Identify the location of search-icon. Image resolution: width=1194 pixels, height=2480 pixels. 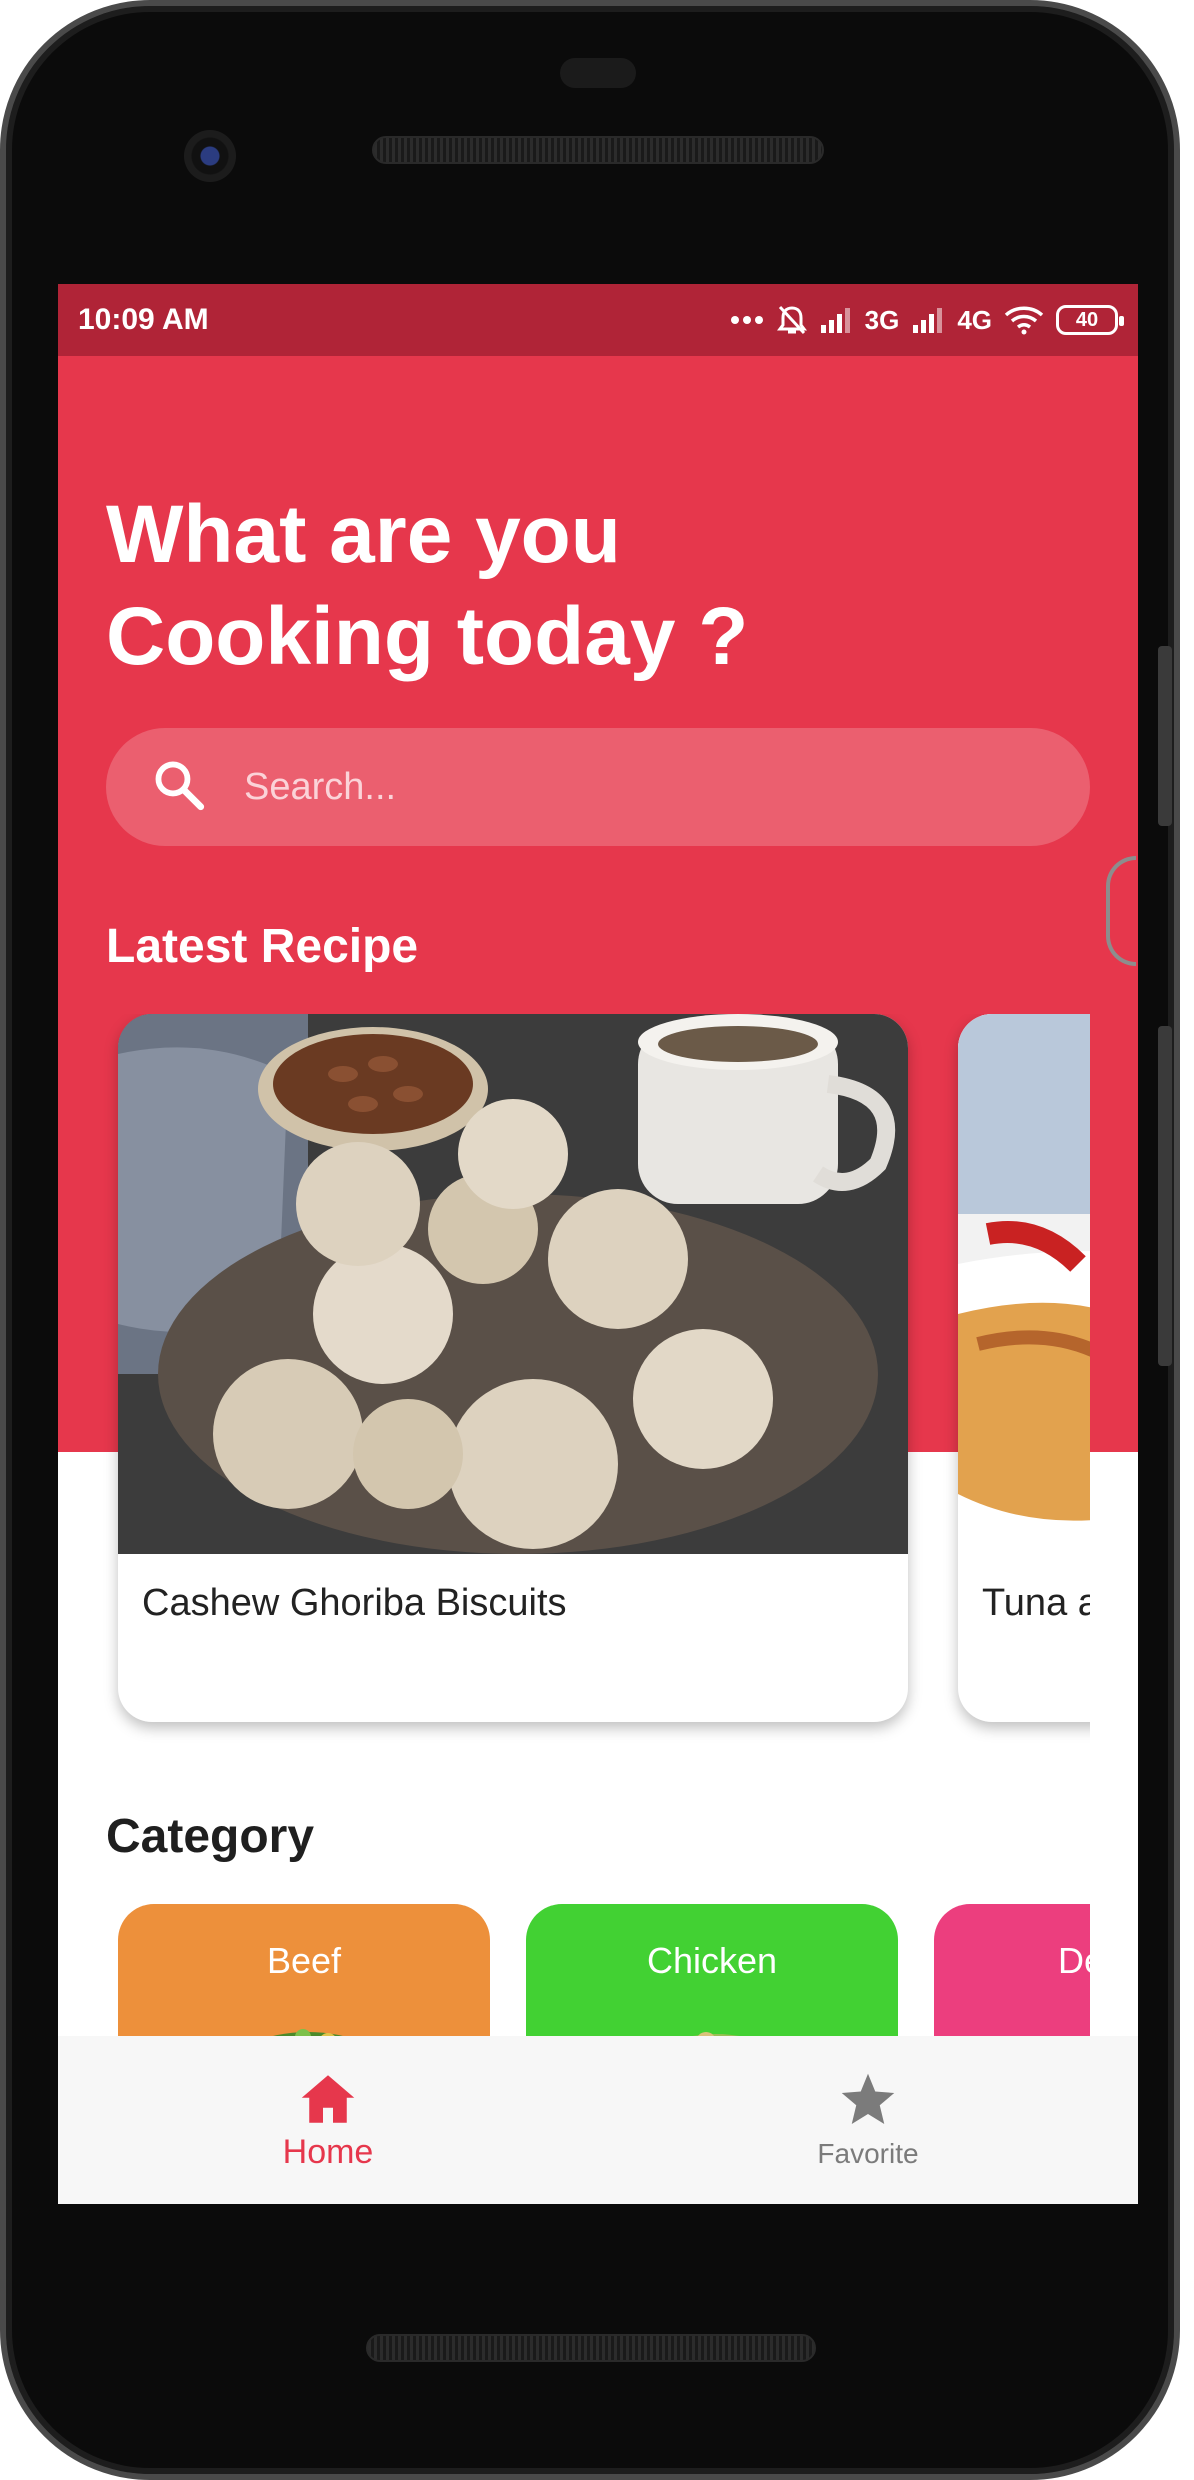
(179, 787).